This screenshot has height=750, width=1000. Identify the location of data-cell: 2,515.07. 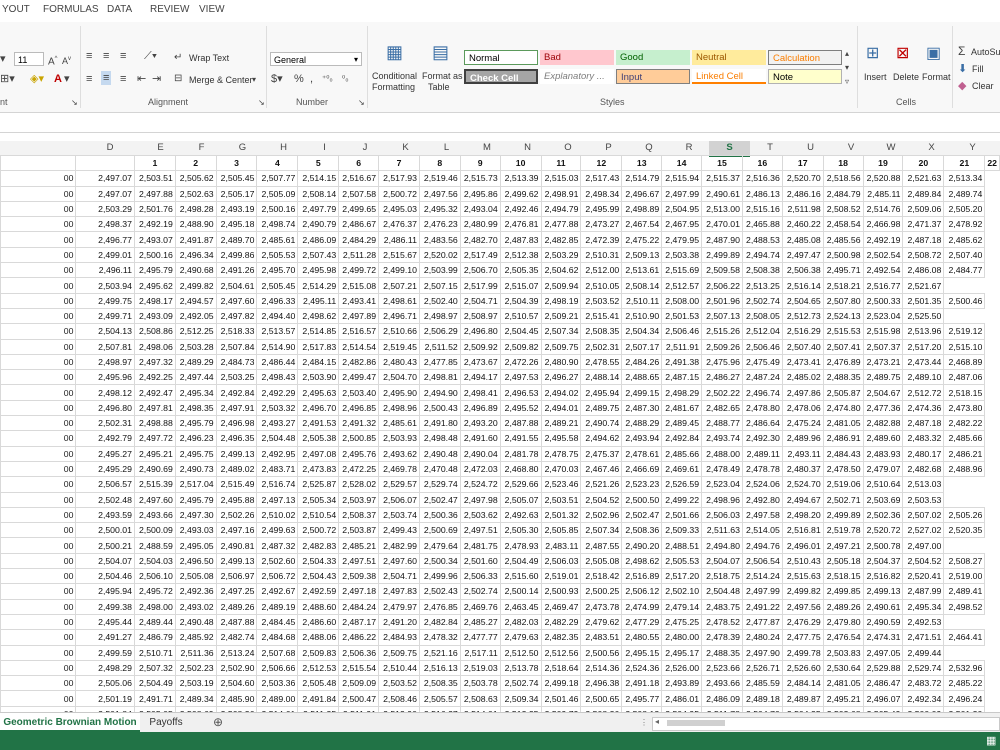
(520, 285).